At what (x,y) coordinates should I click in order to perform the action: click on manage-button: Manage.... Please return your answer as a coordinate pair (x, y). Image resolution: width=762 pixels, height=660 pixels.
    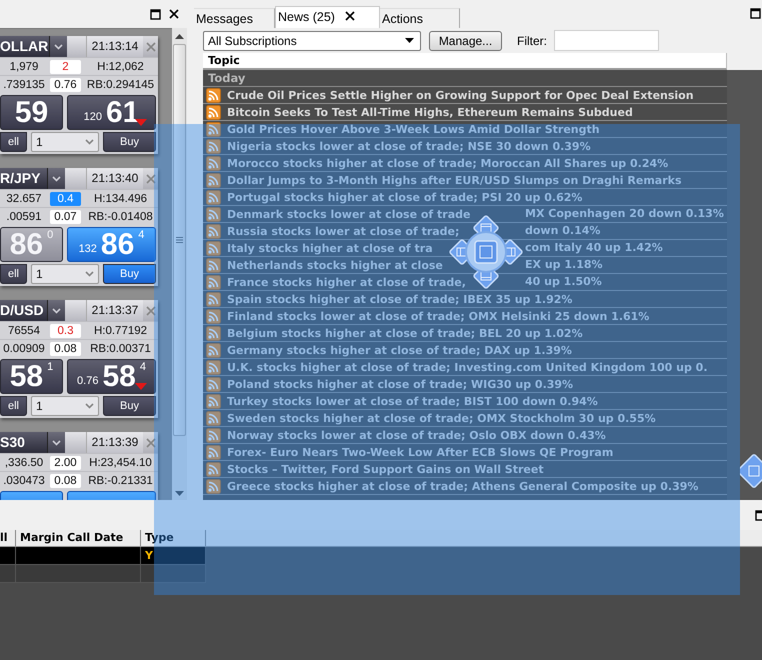
    Looking at the image, I should click on (465, 40).